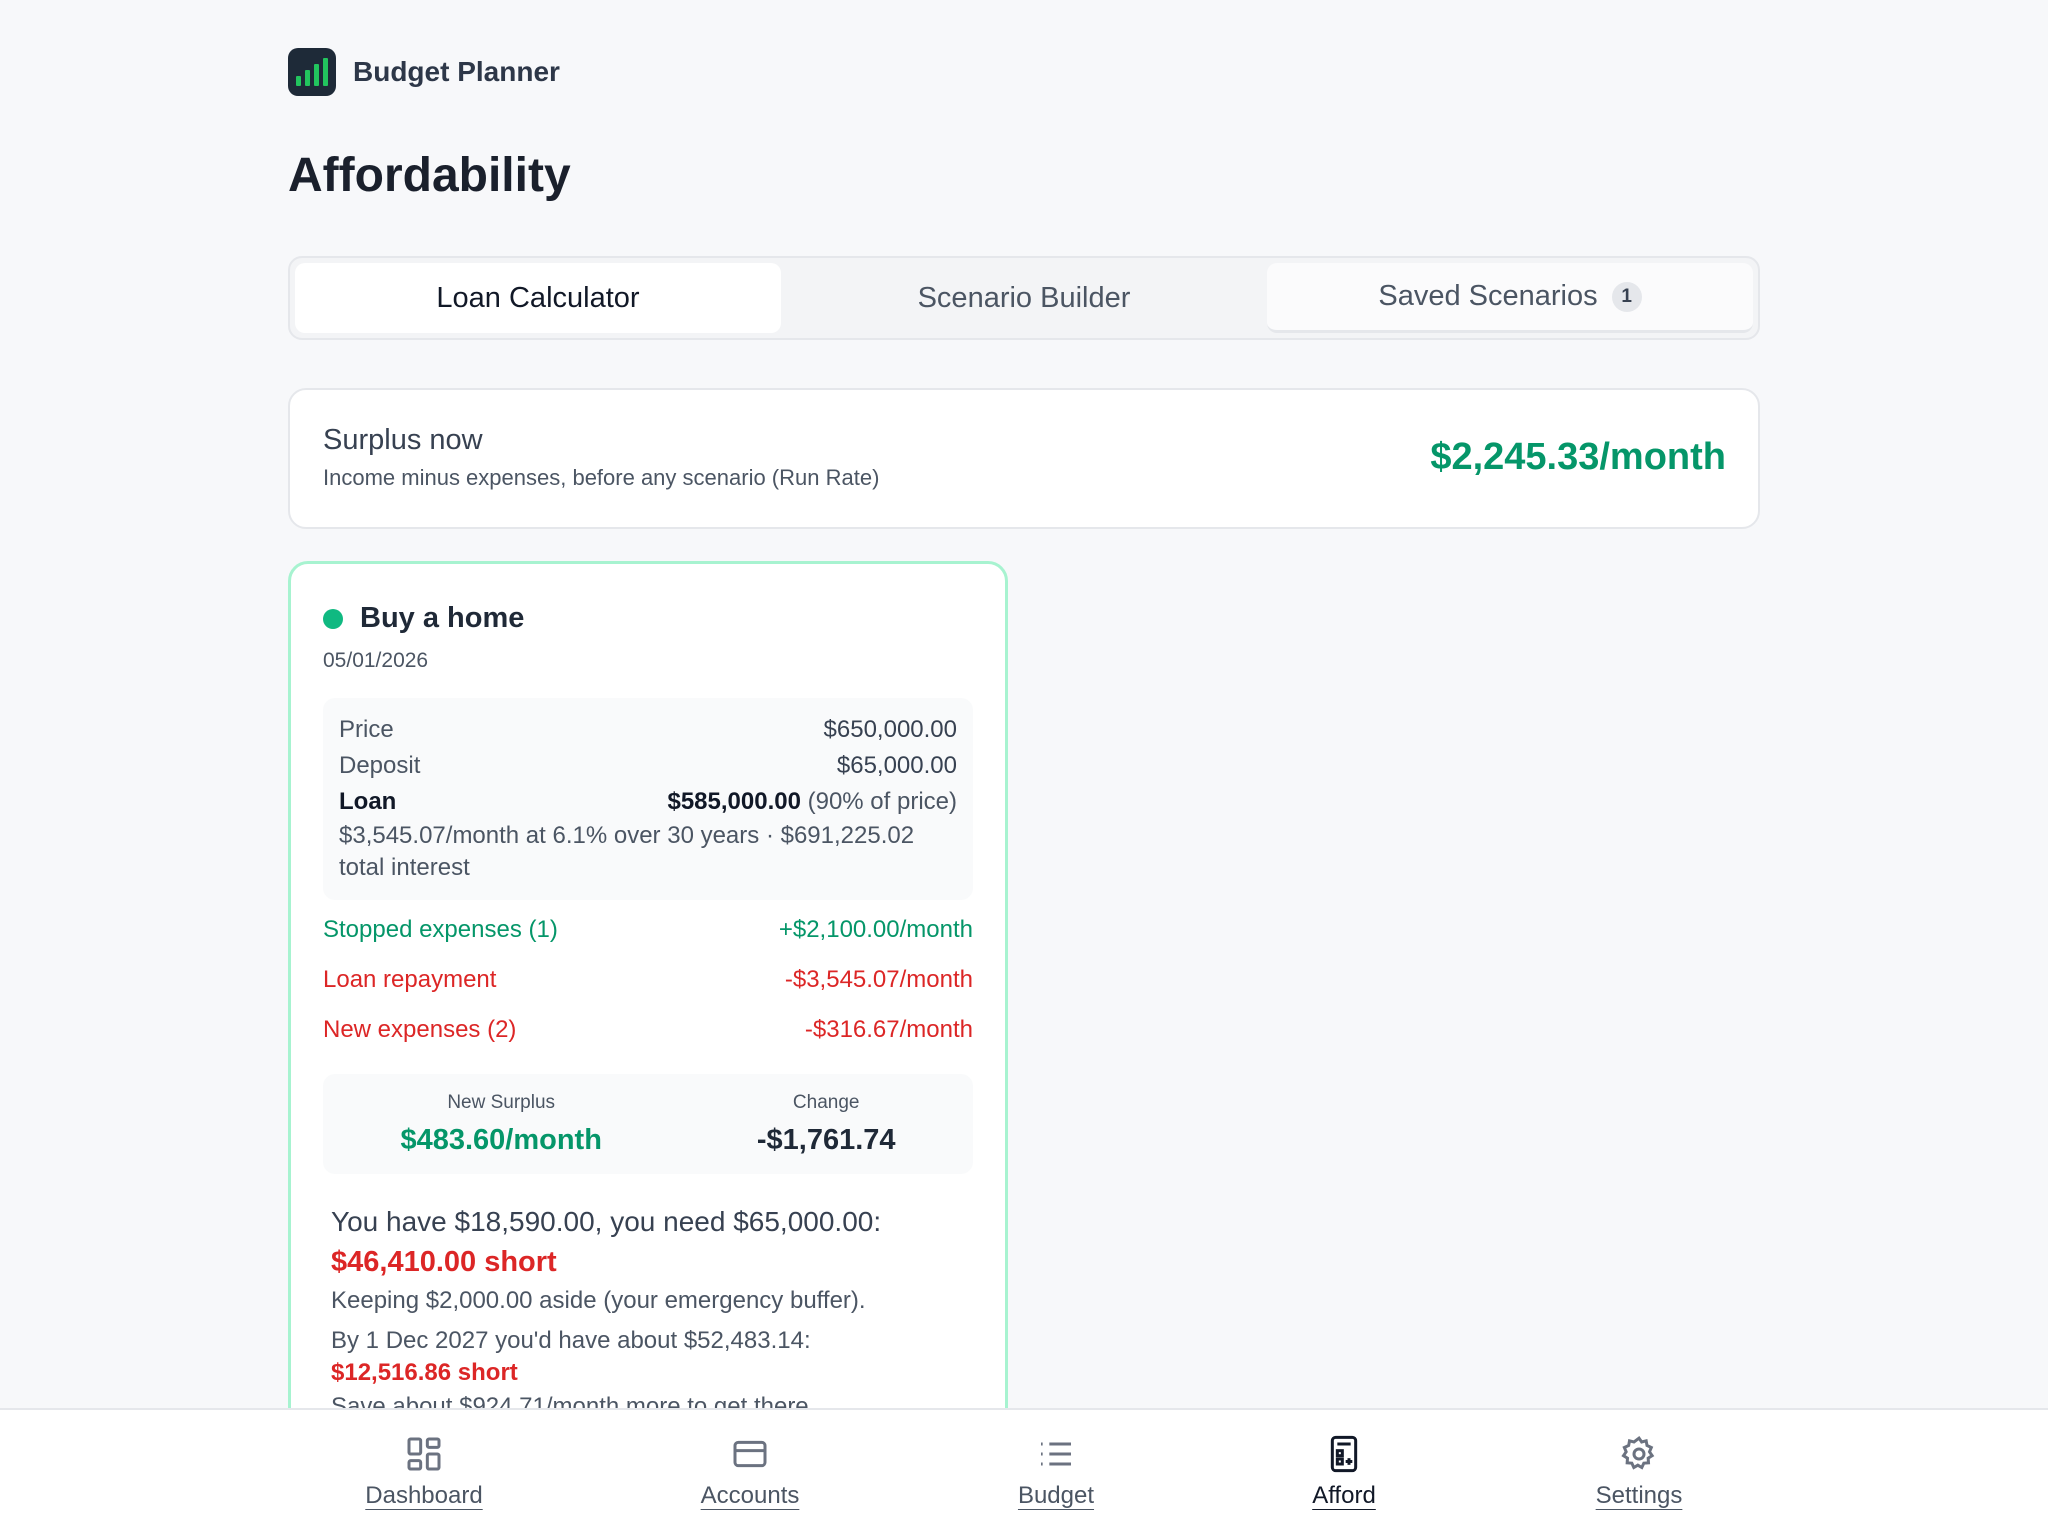 This screenshot has width=2048, height=1536. What do you see at coordinates (878, 979) in the screenshot?
I see `change-value: -$3,545.07/month` at bounding box center [878, 979].